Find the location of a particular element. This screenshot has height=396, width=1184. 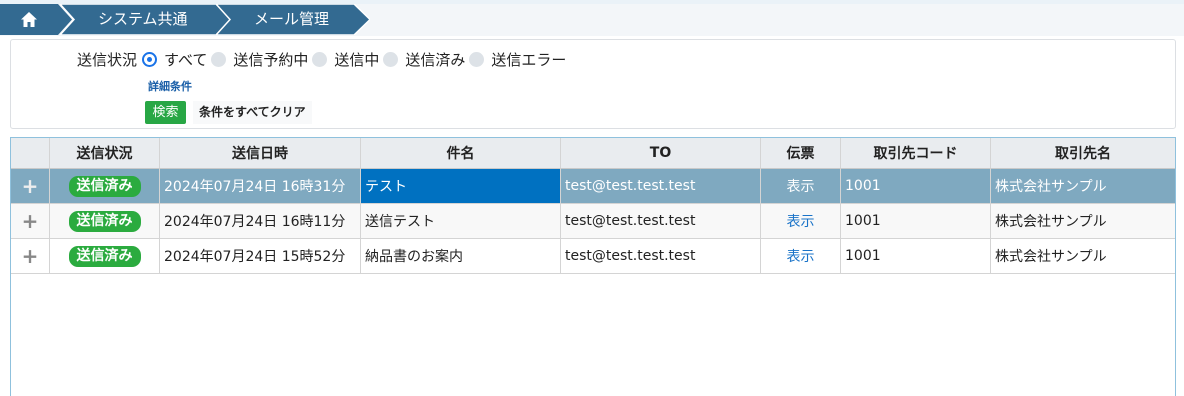

header-client-code: 取引先コード is located at coordinates (916, 153).